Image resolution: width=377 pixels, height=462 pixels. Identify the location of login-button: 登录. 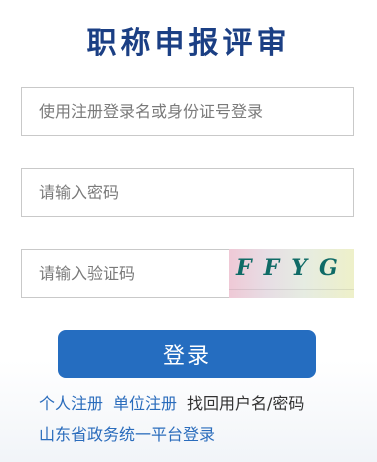
(187, 354).